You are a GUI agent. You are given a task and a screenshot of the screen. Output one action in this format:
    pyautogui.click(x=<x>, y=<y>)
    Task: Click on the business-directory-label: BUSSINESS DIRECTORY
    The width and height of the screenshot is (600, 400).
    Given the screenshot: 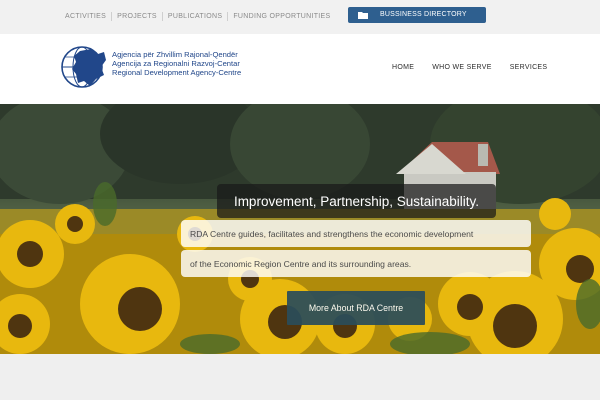 What is the action you would take?
    pyautogui.click(x=423, y=14)
    